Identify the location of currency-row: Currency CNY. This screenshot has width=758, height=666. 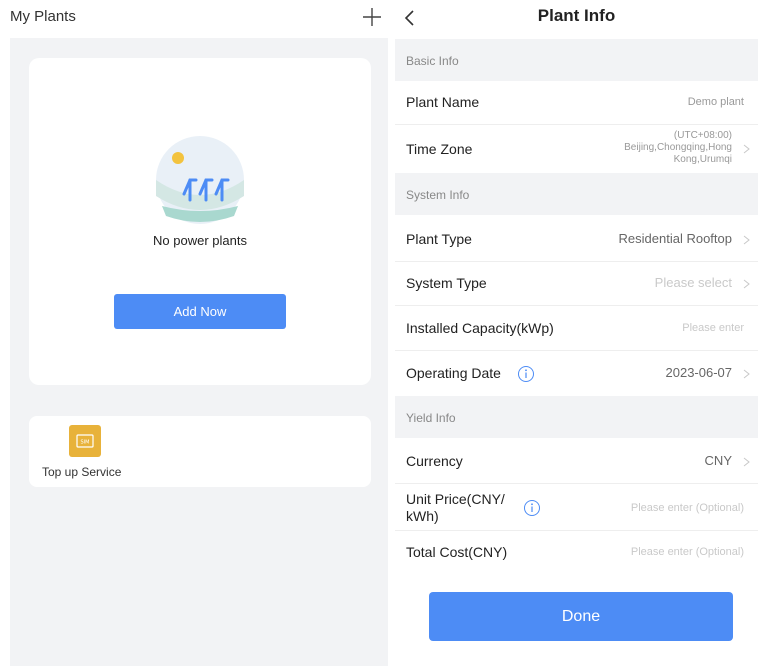
(576, 462).